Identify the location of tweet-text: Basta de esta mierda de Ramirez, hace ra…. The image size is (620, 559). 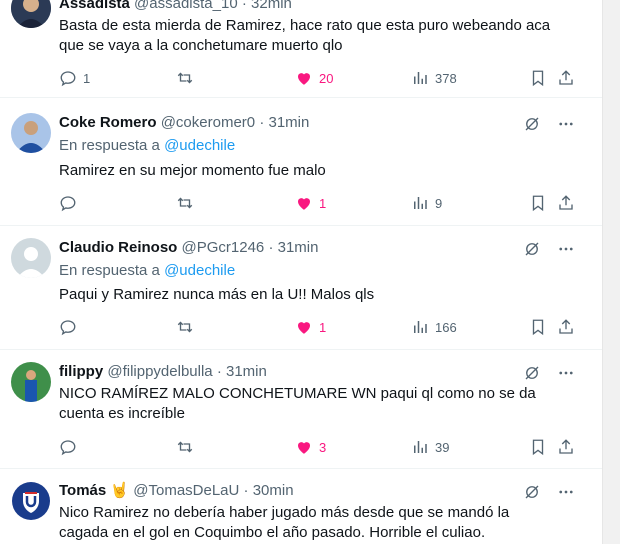
(305, 35).